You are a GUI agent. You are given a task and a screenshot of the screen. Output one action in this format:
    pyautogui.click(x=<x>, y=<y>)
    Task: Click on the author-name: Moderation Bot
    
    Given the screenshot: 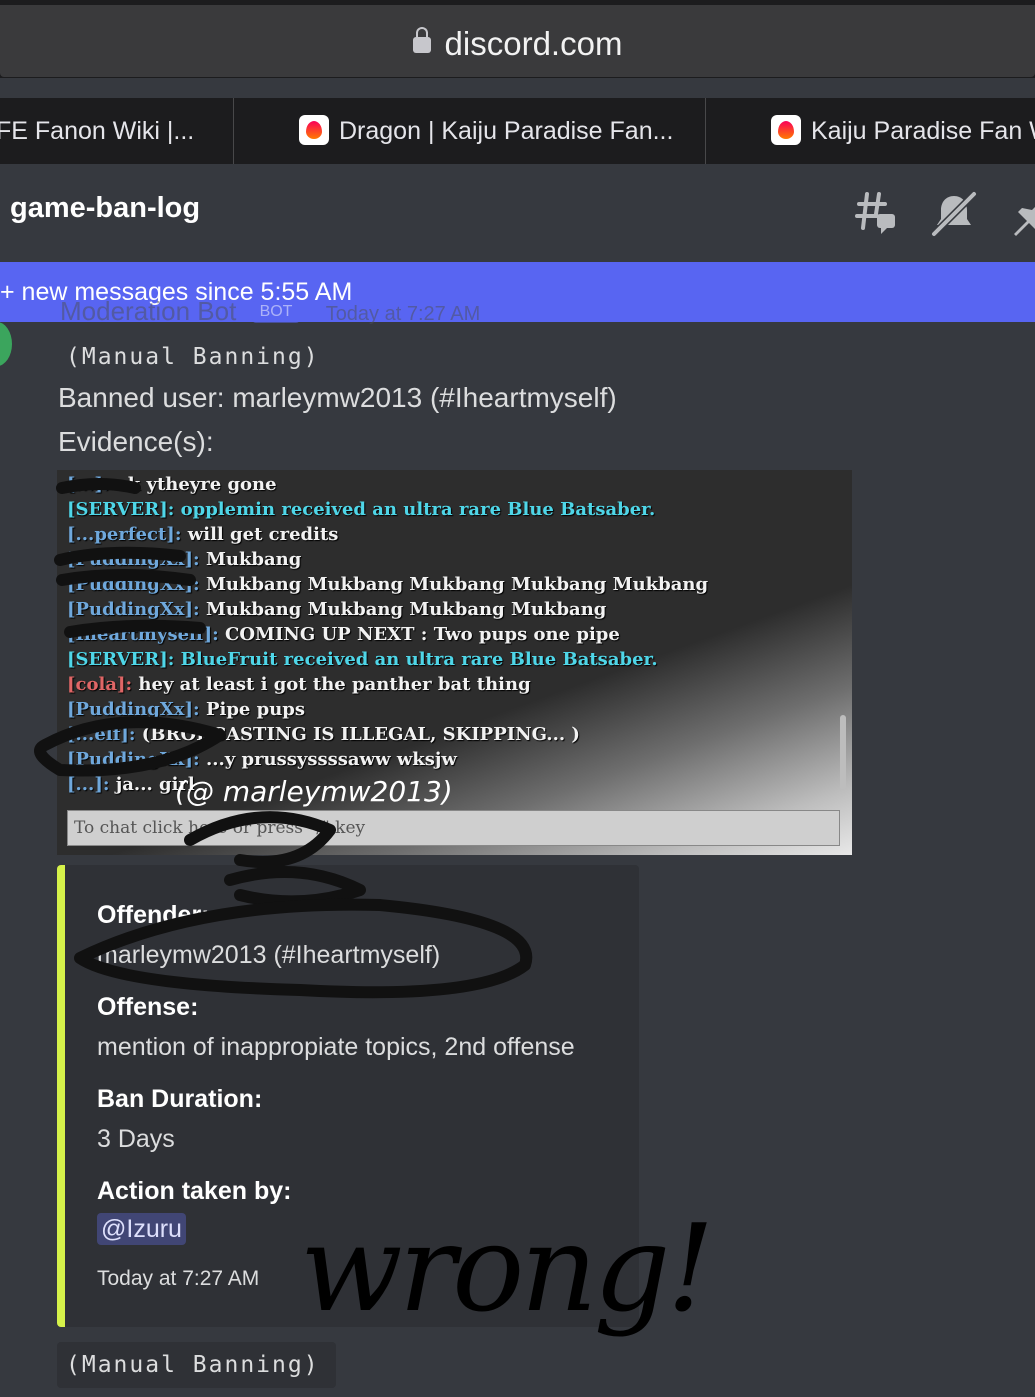 What is the action you would take?
    pyautogui.click(x=148, y=311)
    